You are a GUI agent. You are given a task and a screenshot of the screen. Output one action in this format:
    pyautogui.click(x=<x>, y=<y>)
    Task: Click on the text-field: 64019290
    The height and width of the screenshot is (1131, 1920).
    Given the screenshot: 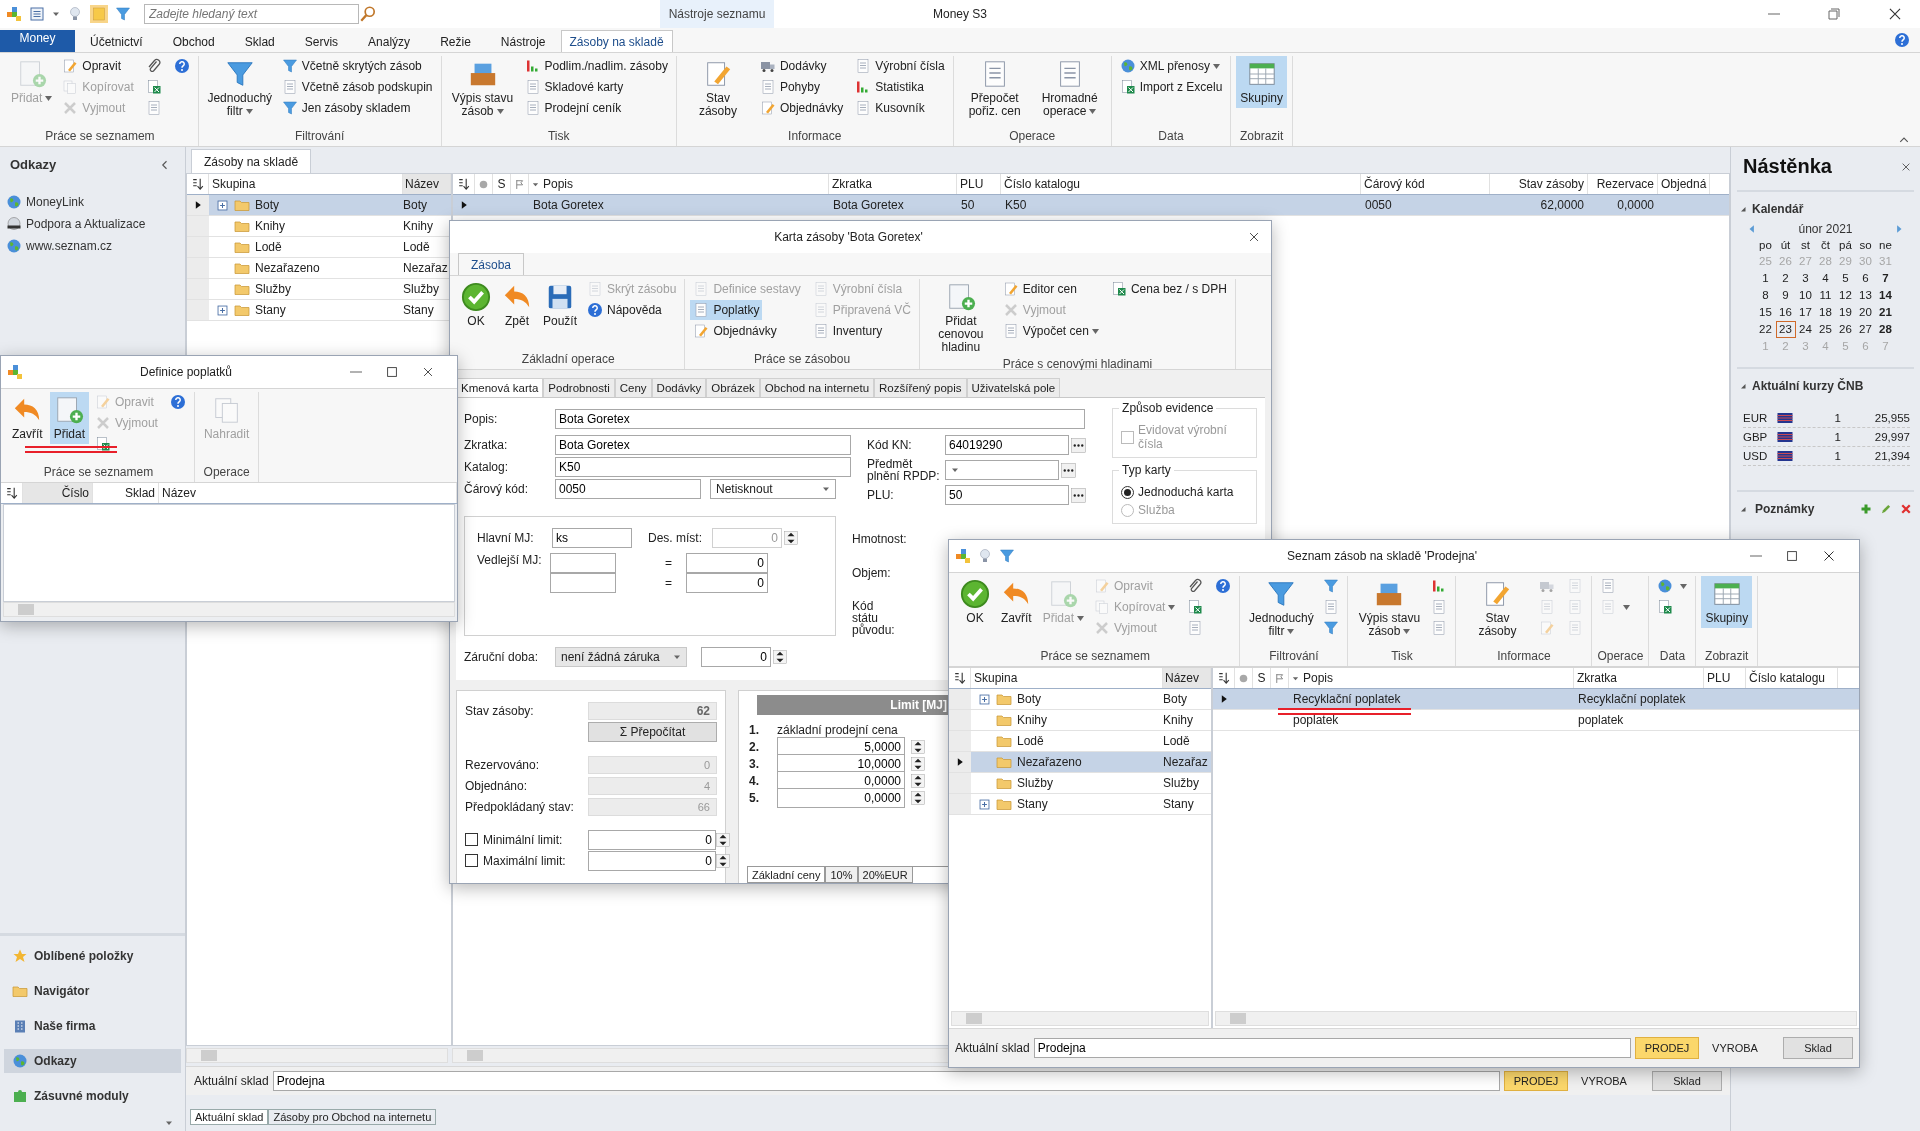 What is the action you would take?
    pyautogui.click(x=1007, y=445)
    